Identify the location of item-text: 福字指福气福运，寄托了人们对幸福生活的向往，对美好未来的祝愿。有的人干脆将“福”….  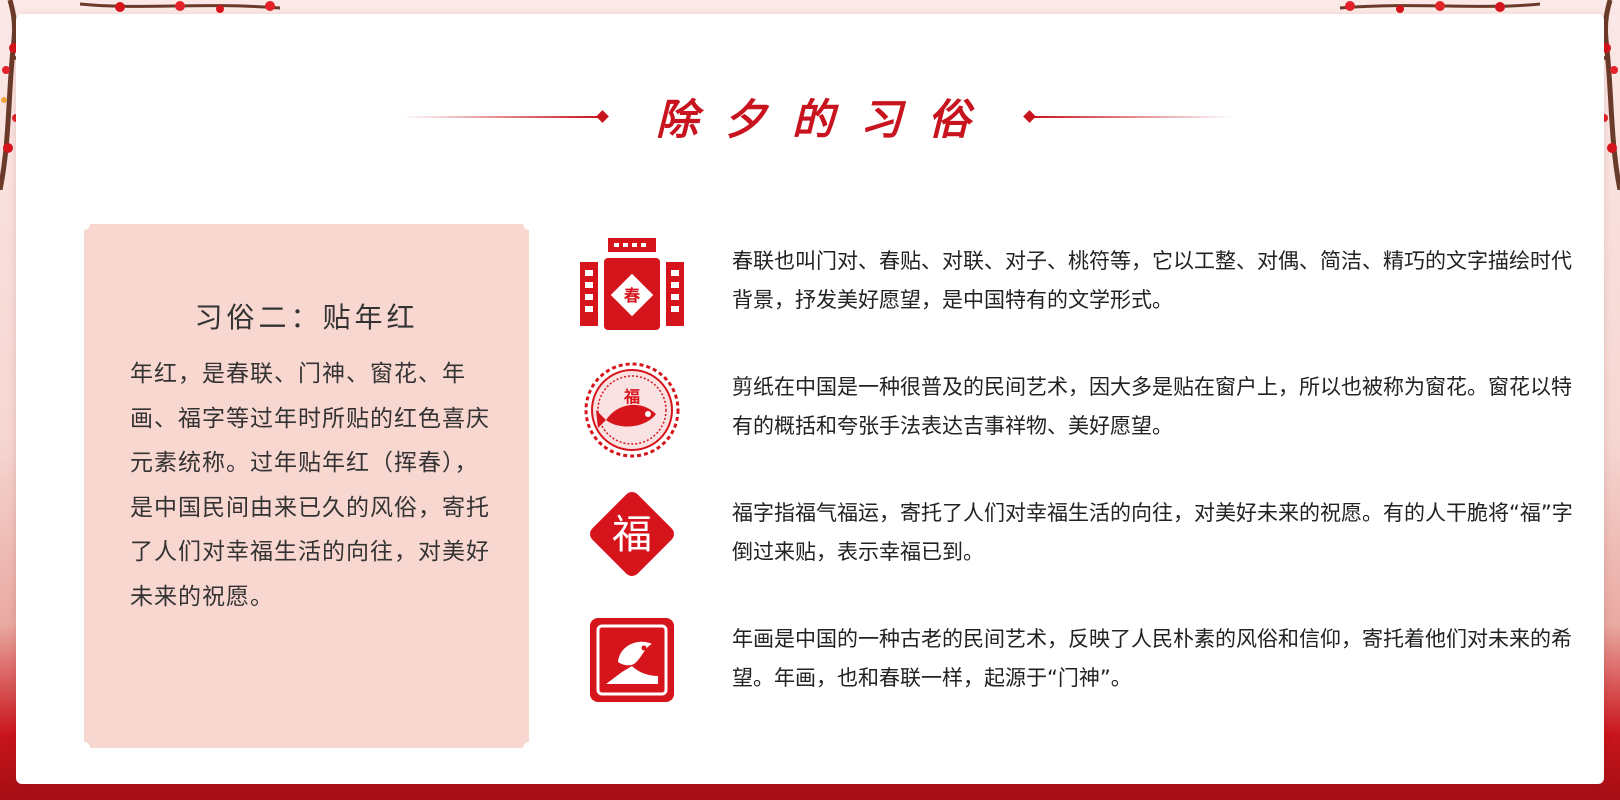
(1152, 532).